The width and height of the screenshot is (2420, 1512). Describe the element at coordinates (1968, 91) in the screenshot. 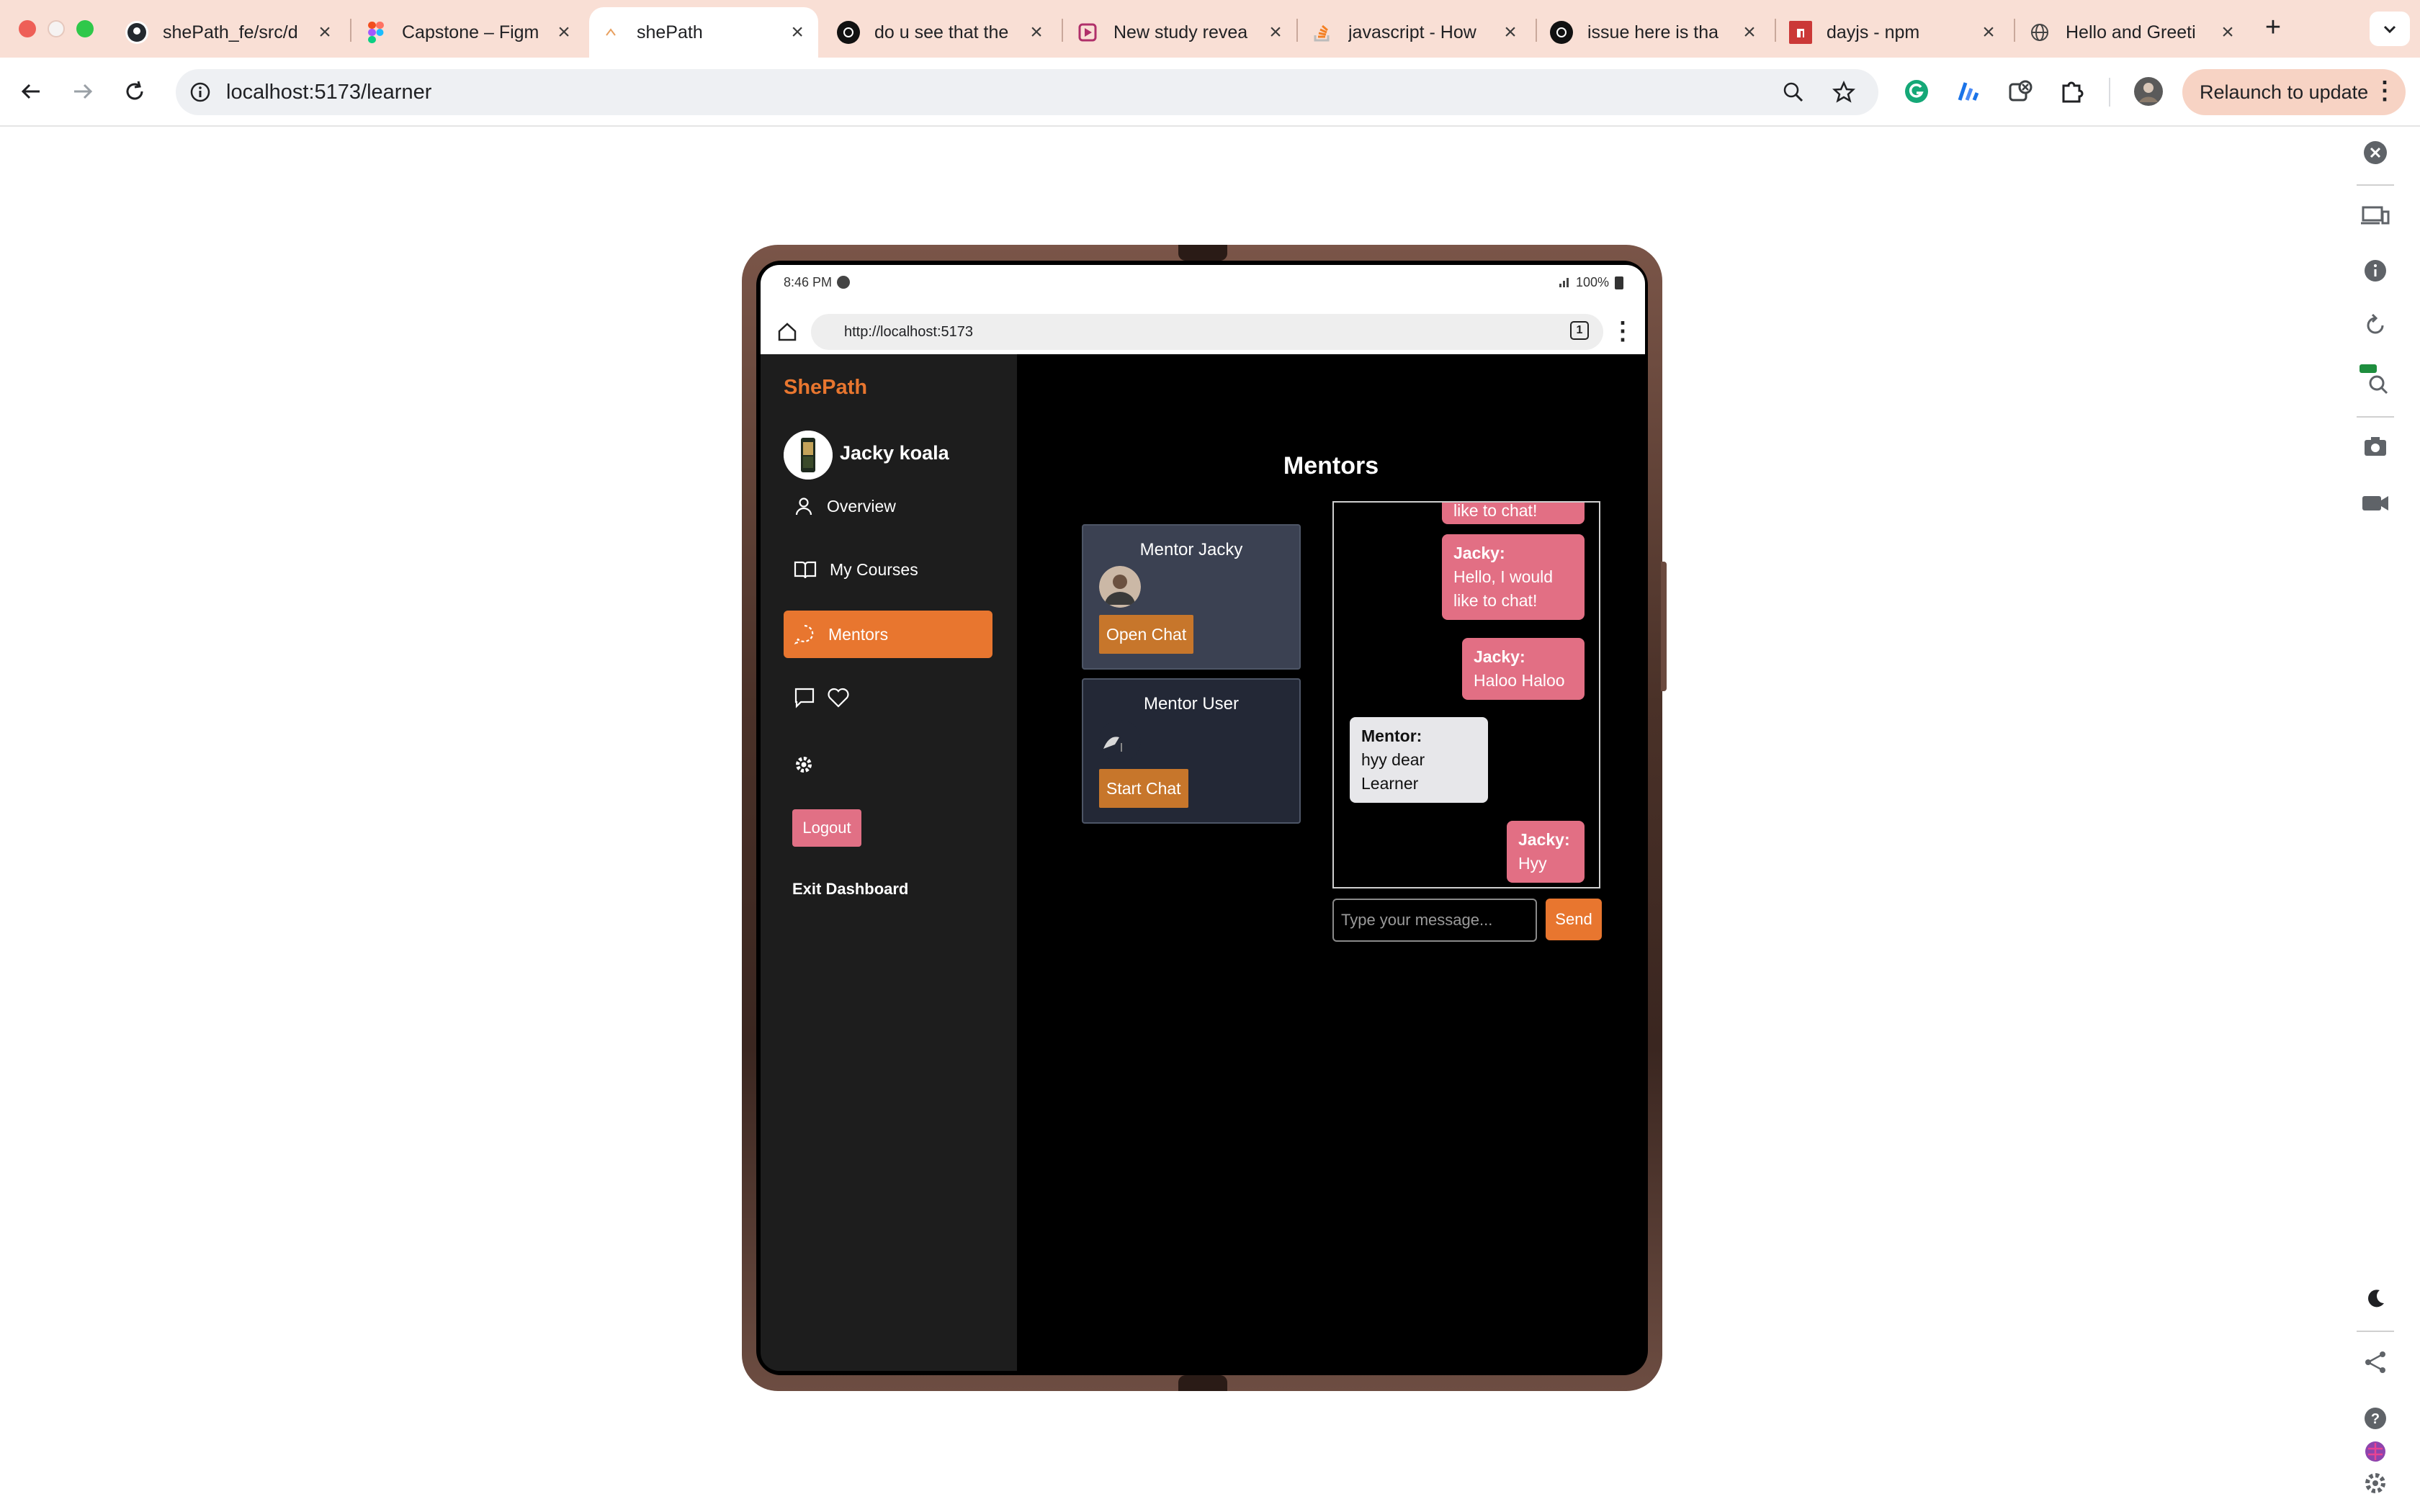

I see `analytics-extension-icon` at that location.